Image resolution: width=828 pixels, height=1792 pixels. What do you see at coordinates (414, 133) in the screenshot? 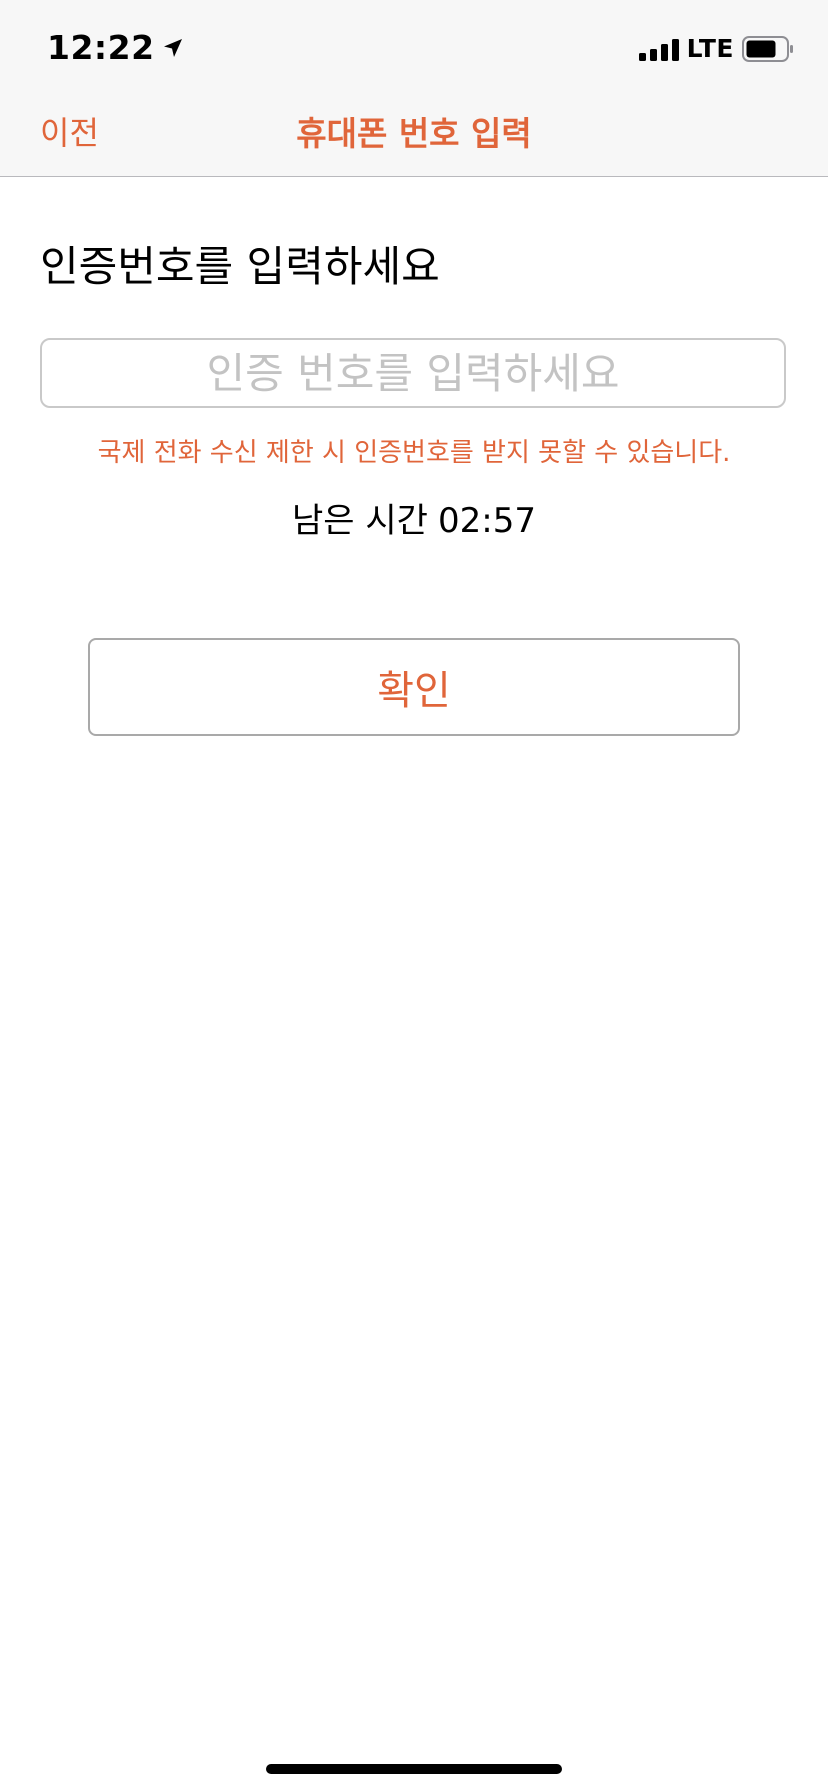
I see `page-title: 휴대폰 번호 입력` at bounding box center [414, 133].